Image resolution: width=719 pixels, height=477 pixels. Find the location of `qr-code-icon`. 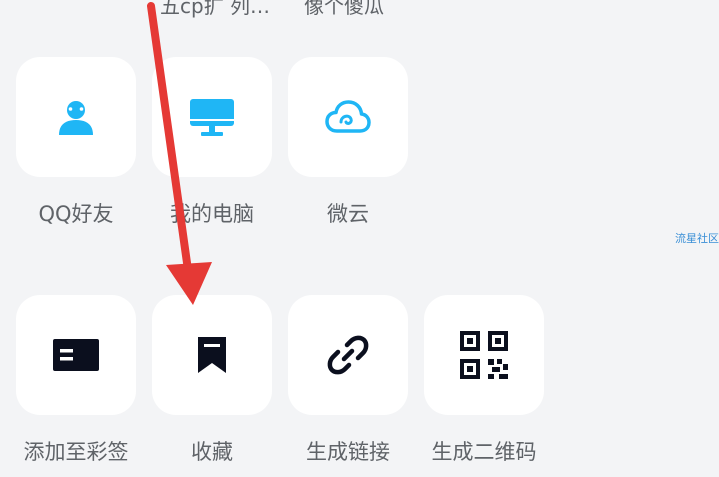

qr-code-icon is located at coordinates (484, 355).